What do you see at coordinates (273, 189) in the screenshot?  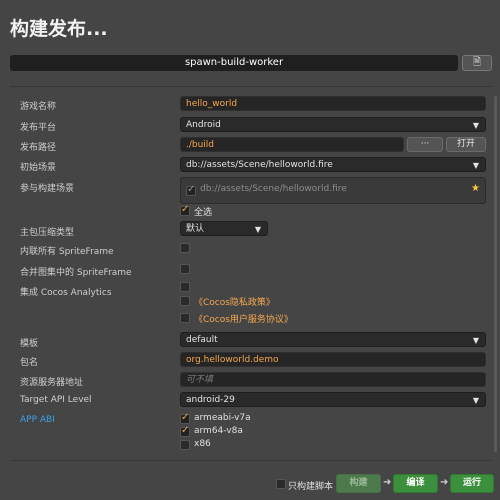 I see `scene-path: db://assets/Scene/helloworld.fire` at bounding box center [273, 189].